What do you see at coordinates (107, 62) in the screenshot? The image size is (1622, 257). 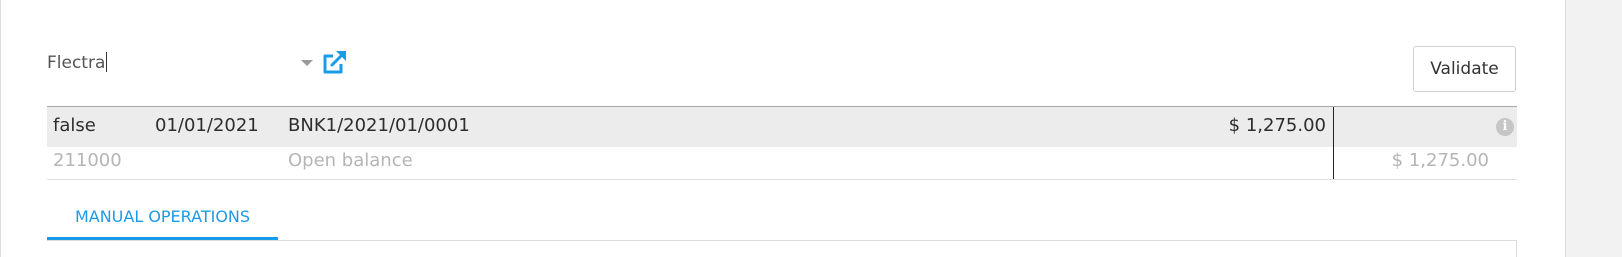 I see `text-cursor` at bounding box center [107, 62].